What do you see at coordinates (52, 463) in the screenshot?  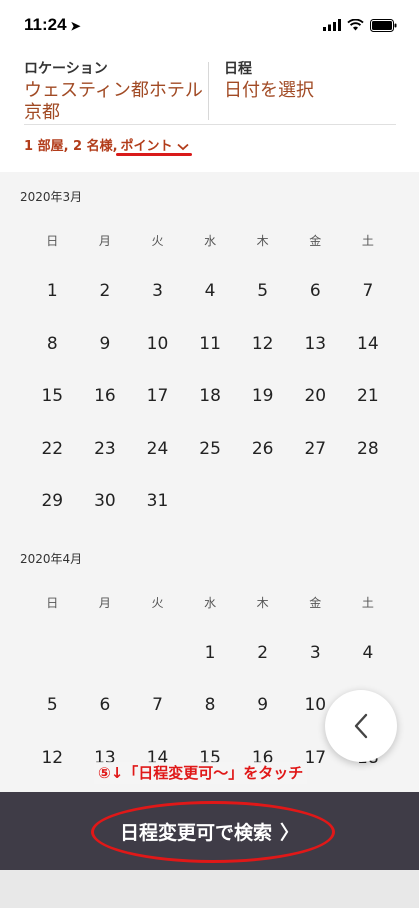 I see `day-cell: 22` at bounding box center [52, 463].